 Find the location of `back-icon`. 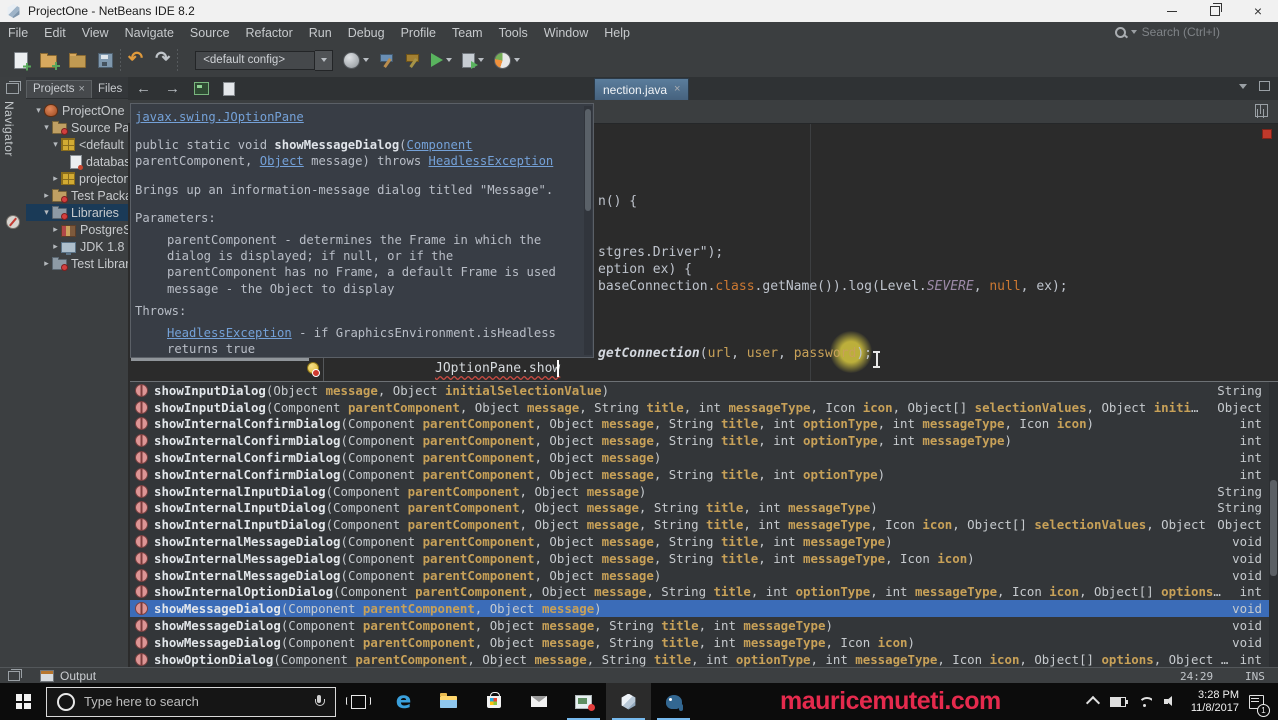

back-icon is located at coordinates (143, 89).